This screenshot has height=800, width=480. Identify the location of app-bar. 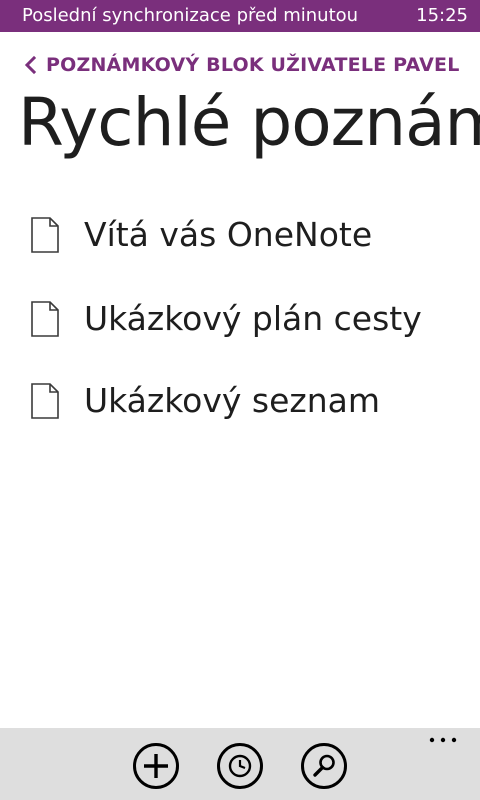
(240, 764).